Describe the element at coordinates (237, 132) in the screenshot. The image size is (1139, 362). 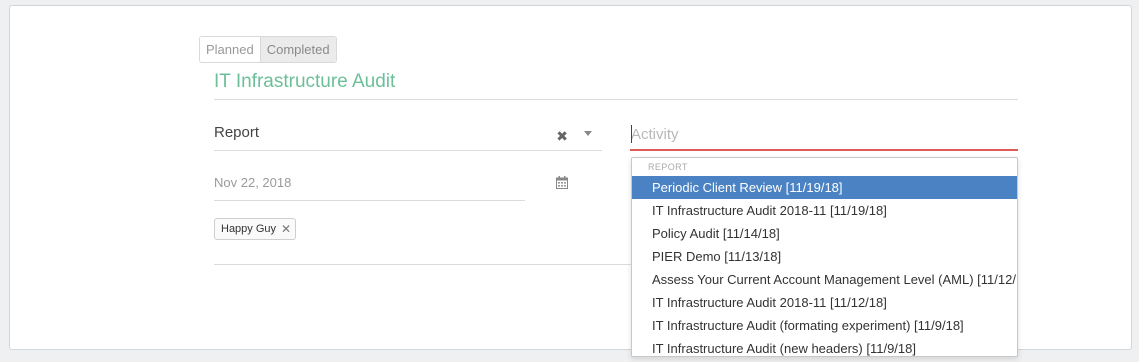
I see `type-select-value: Report` at that location.